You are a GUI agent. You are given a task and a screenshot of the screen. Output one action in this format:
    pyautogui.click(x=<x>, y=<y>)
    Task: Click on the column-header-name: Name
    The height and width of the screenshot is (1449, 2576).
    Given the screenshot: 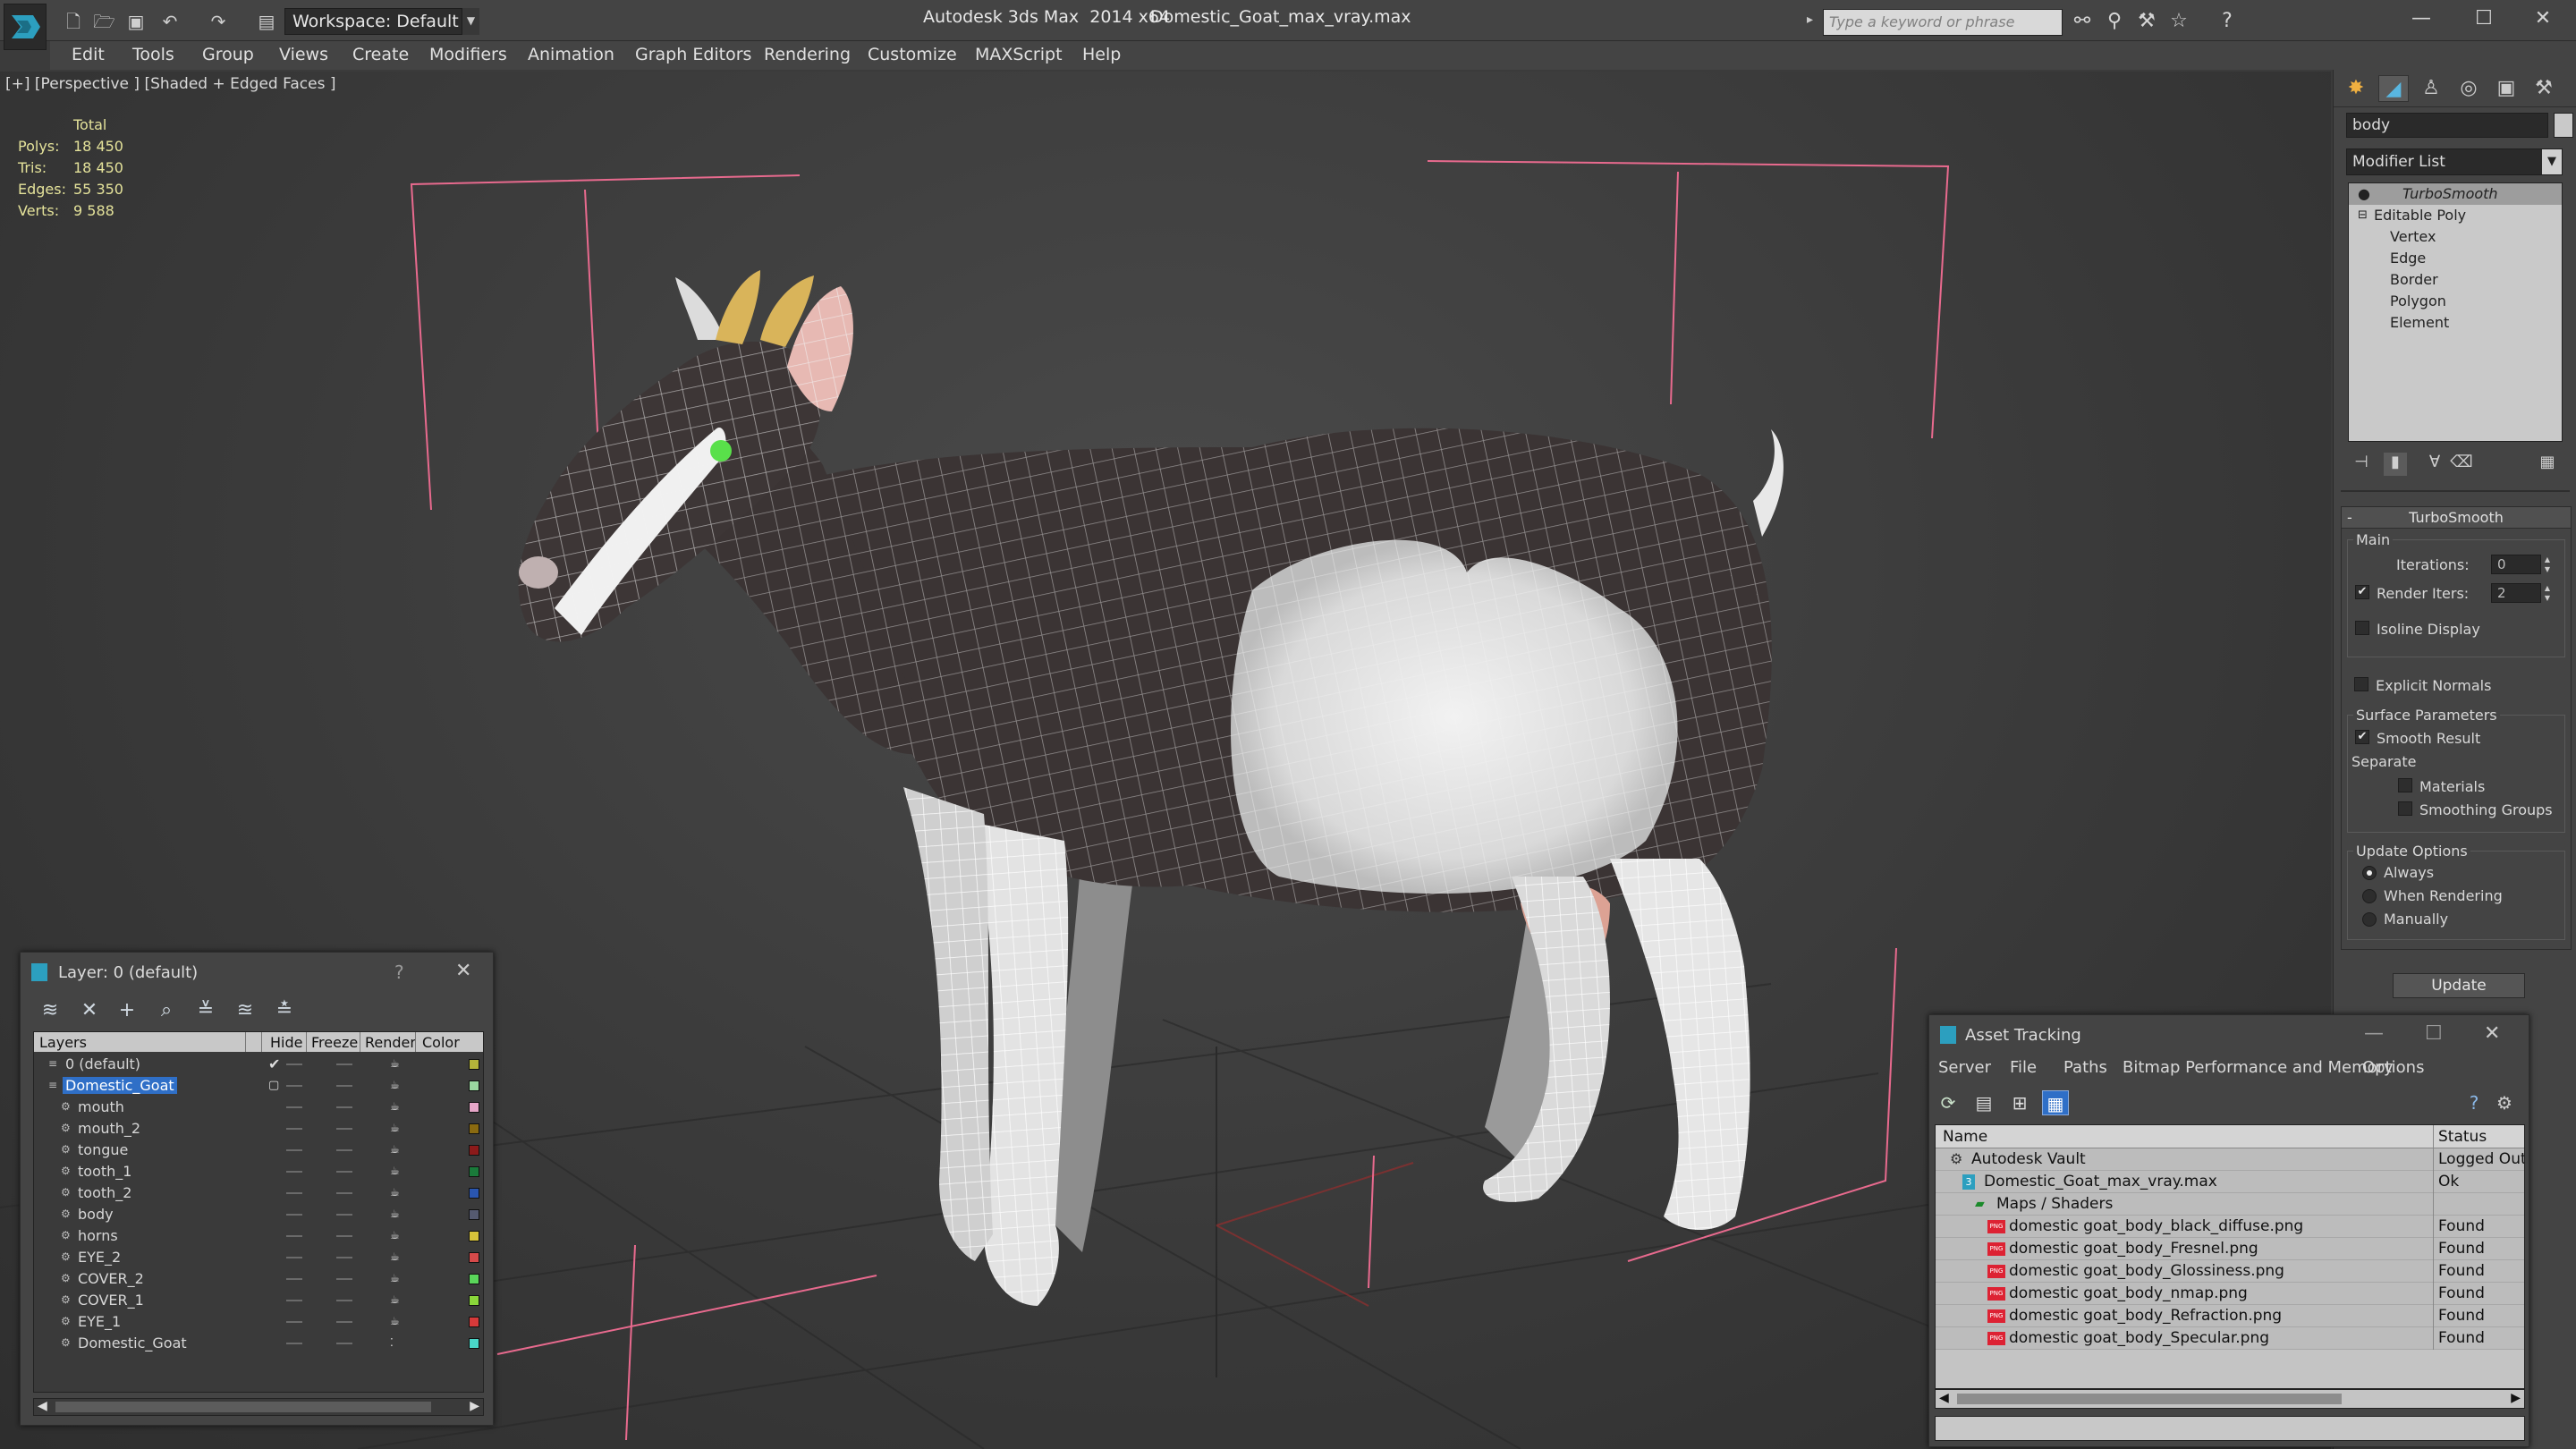 What is the action you would take?
    pyautogui.click(x=1965, y=1137)
    